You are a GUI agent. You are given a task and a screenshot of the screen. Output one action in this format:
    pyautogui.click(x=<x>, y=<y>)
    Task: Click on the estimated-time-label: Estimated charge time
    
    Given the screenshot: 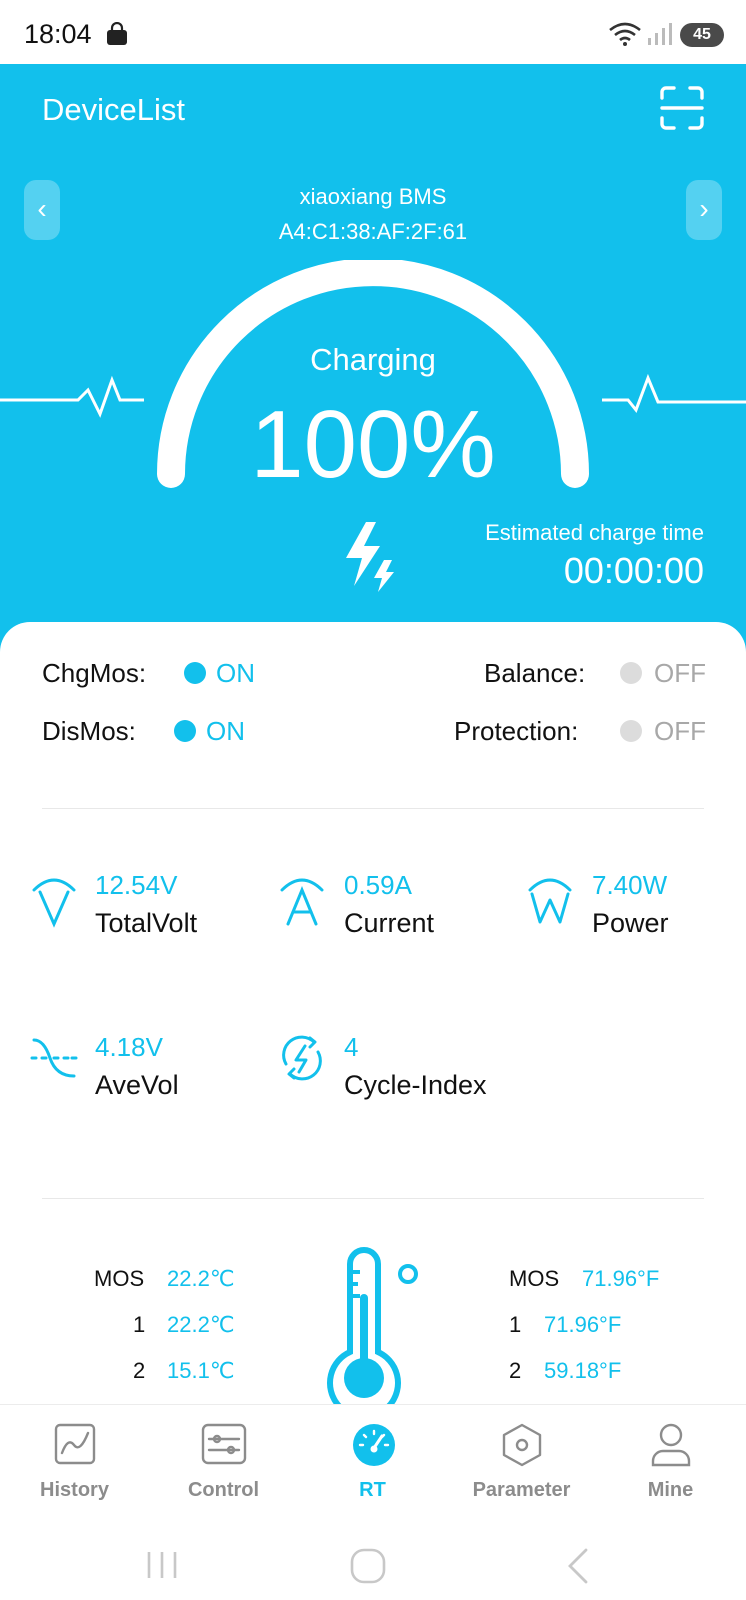 What is the action you would take?
    pyautogui.click(x=594, y=532)
    